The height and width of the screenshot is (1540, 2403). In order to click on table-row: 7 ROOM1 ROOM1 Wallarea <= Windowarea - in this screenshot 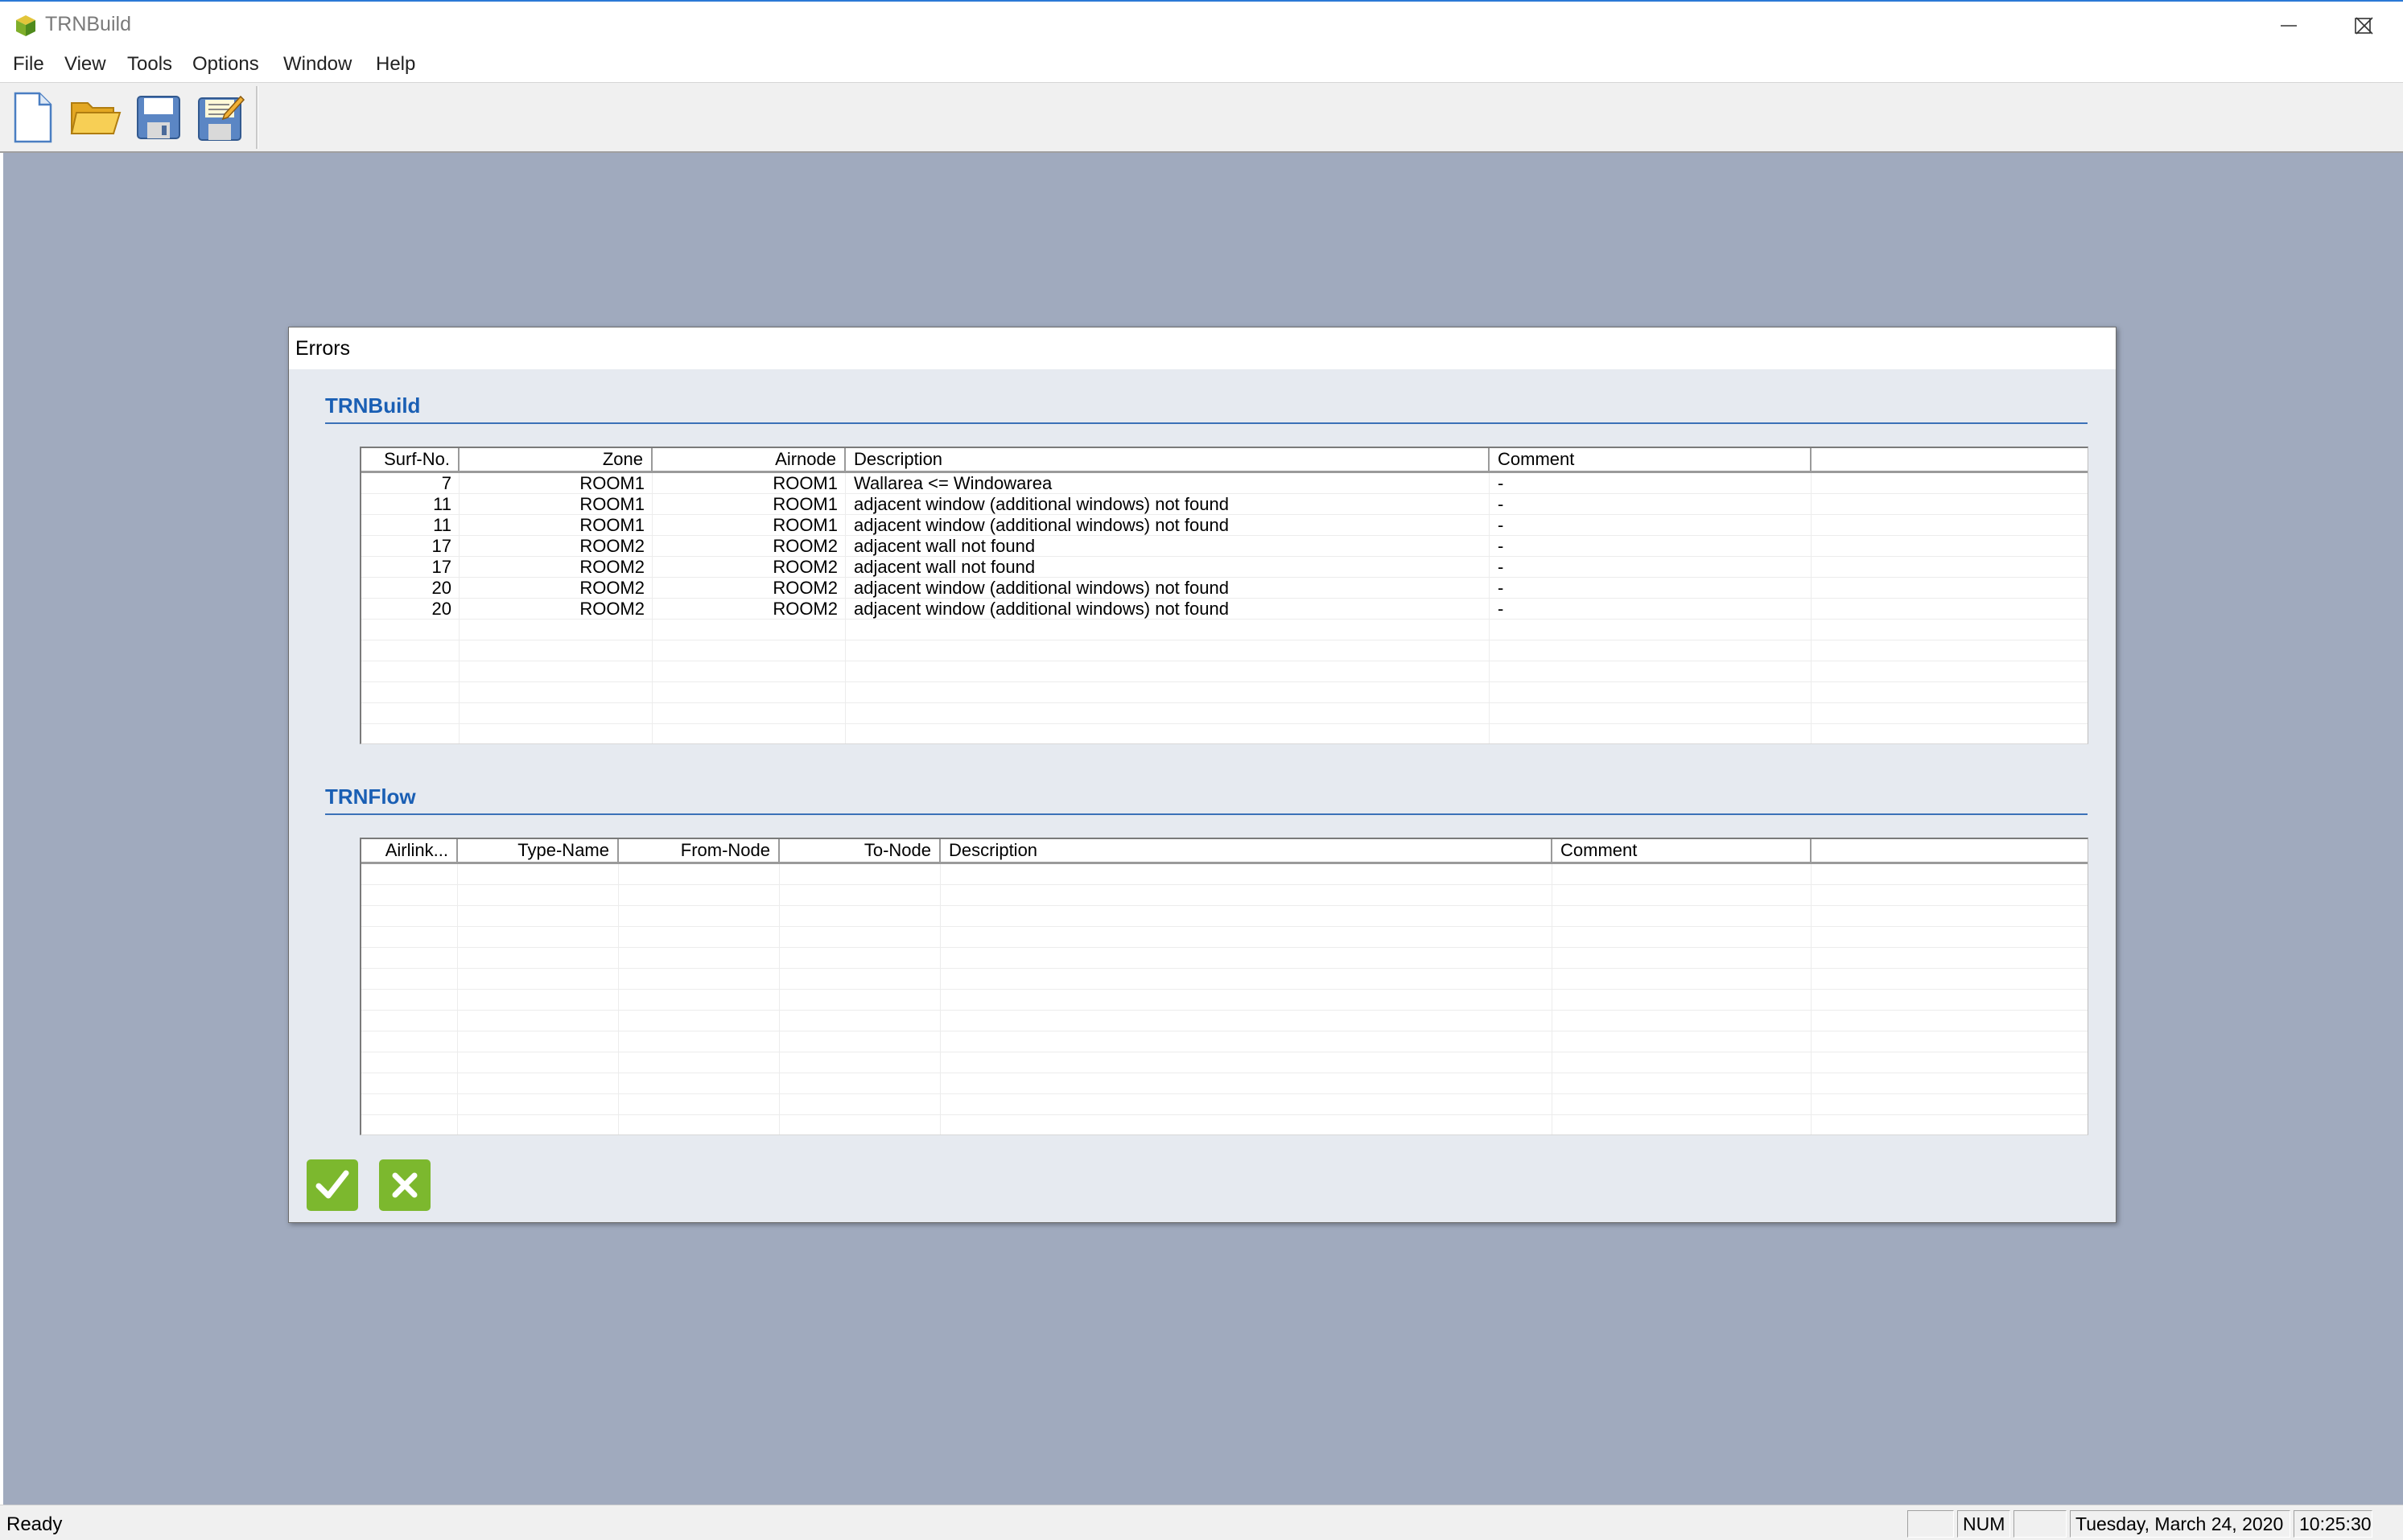, I will do `click(1224, 483)`.